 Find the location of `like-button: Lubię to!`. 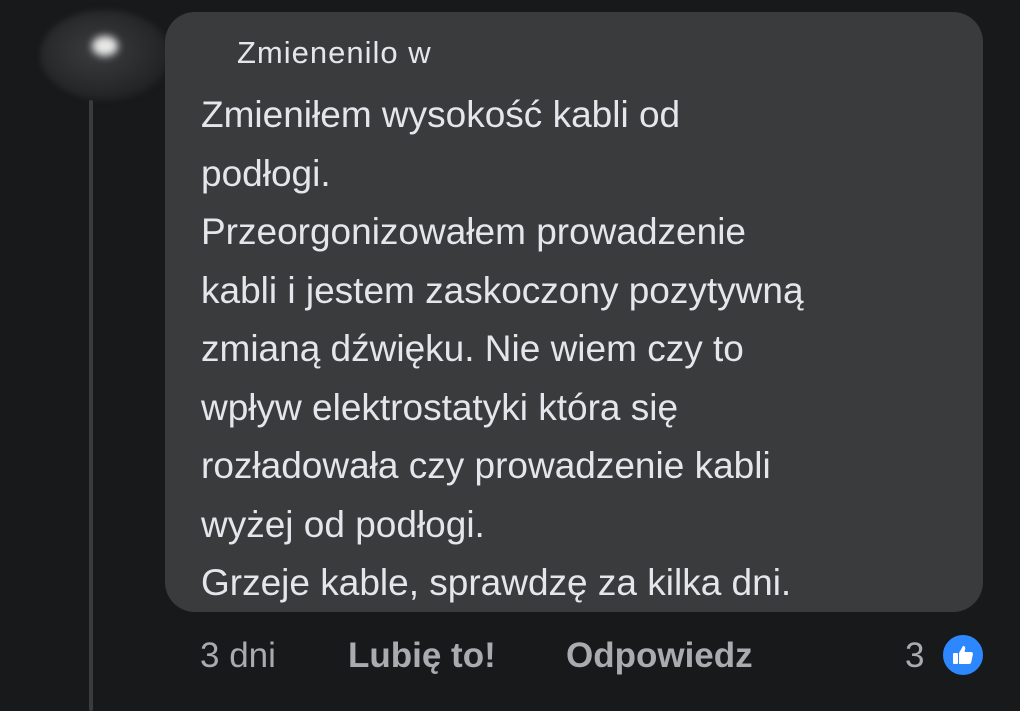

like-button: Lubię to! is located at coordinates (422, 656).